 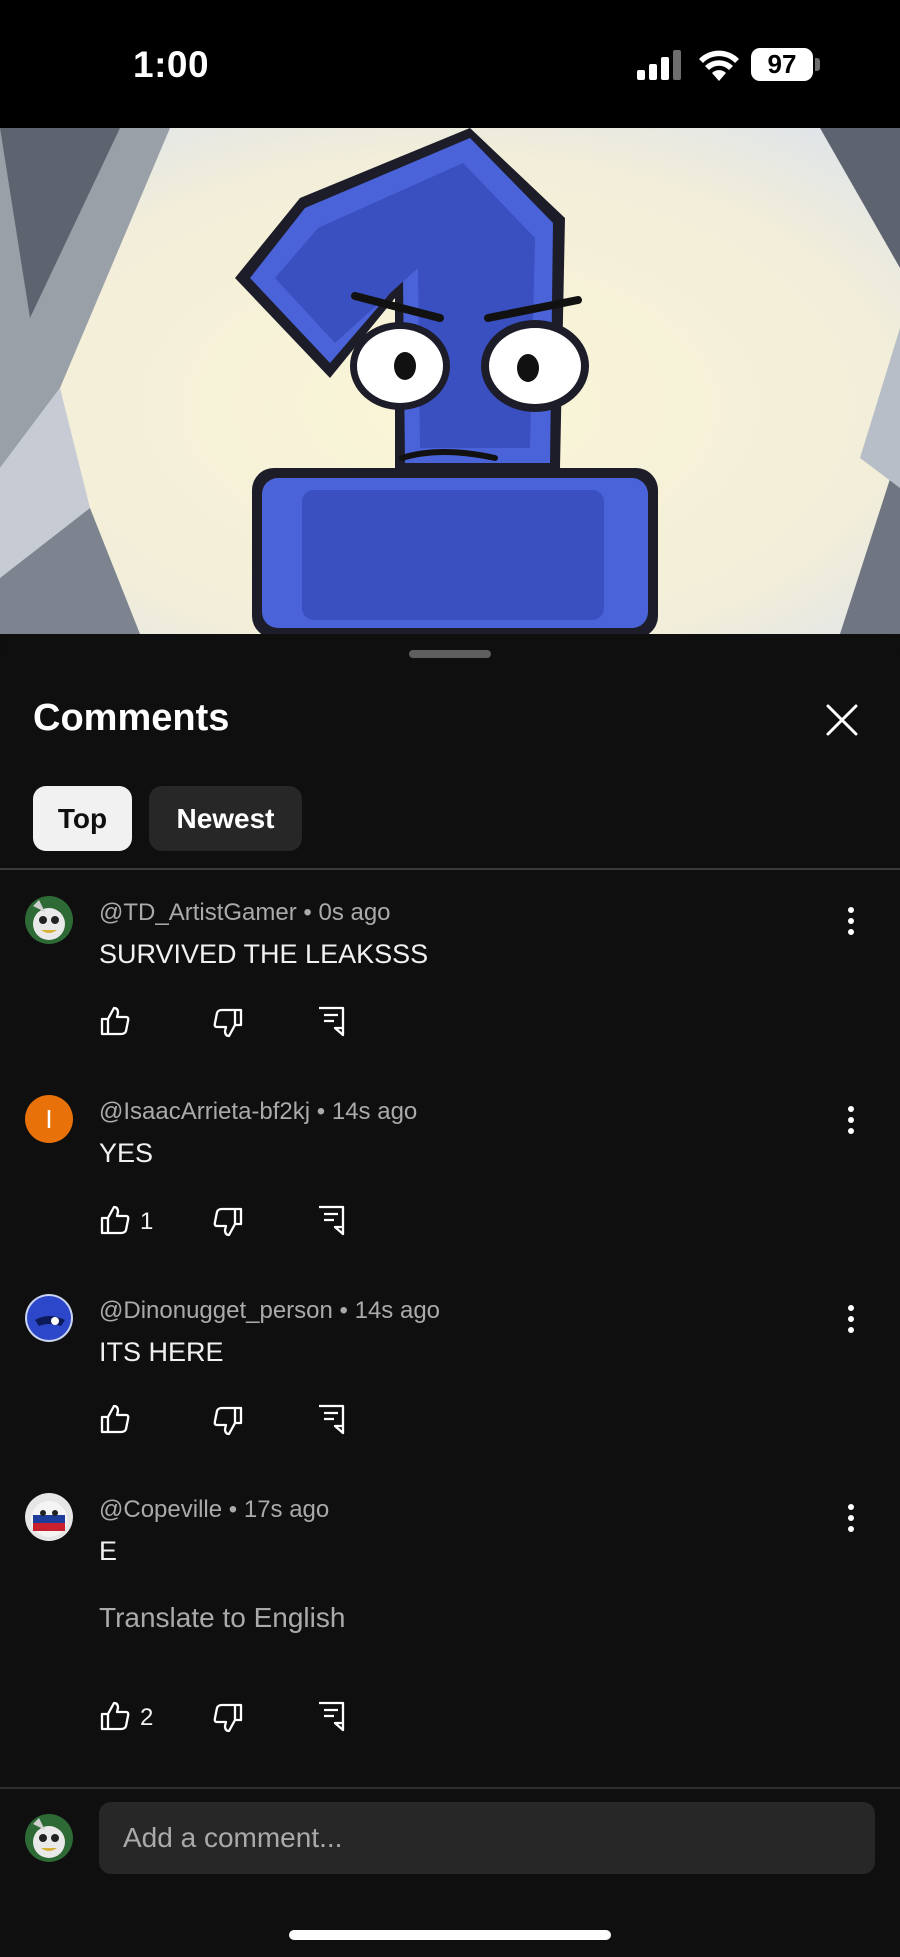 What do you see at coordinates (147, 1221) in the screenshot?
I see `like-count: 1` at bounding box center [147, 1221].